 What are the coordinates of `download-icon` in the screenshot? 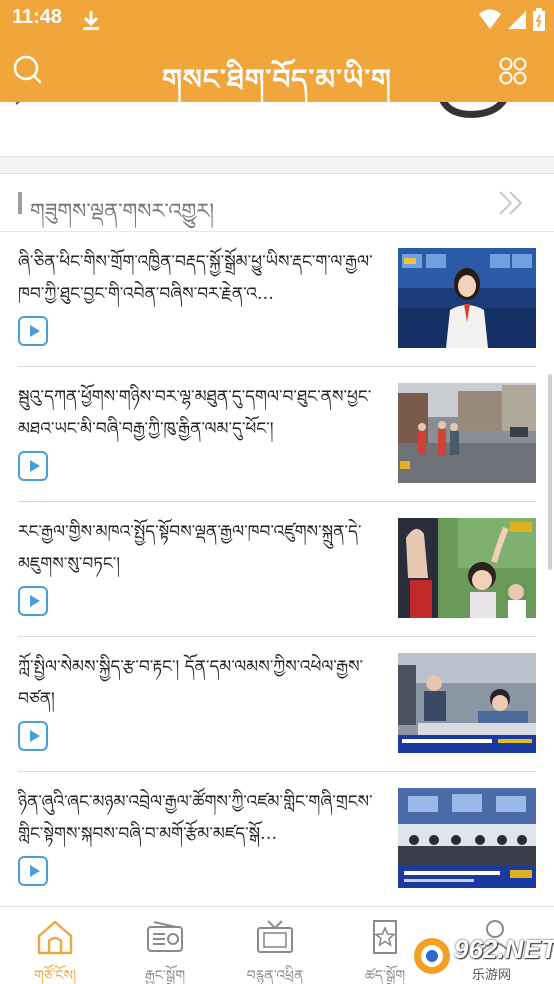 It's located at (91, 20).